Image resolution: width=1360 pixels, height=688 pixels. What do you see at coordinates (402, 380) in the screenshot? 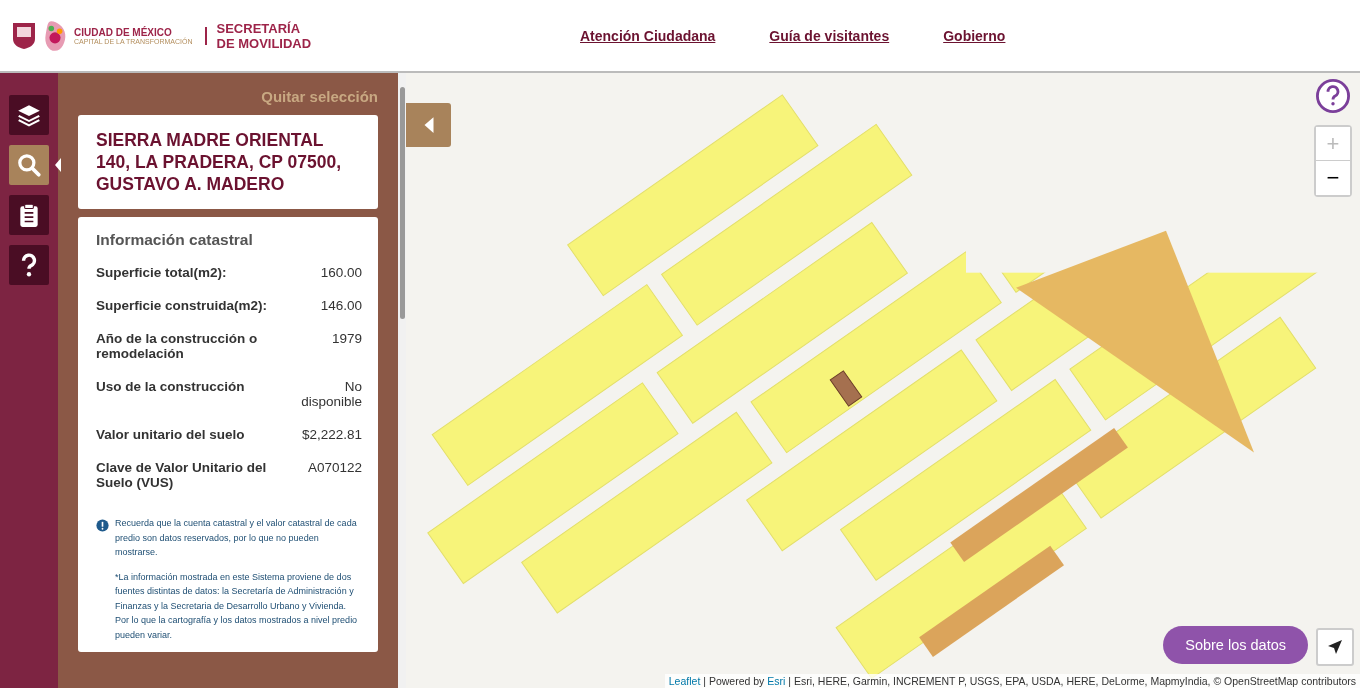
I see `scrollbar` at bounding box center [402, 380].